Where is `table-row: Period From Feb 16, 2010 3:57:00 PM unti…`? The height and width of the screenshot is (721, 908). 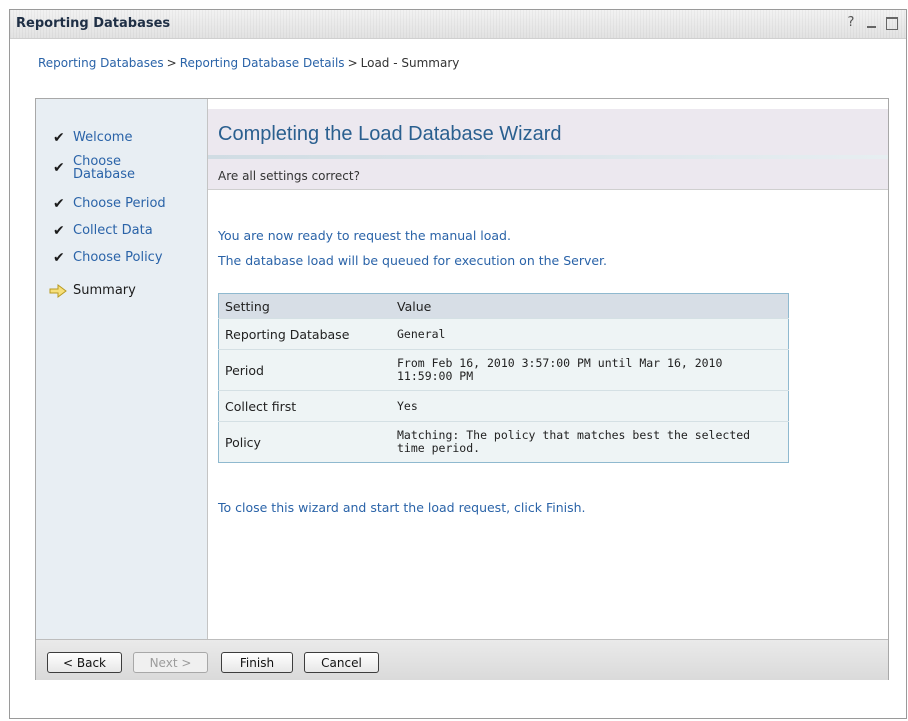 table-row: Period From Feb 16, 2010 3:57:00 PM unti… is located at coordinates (503, 370).